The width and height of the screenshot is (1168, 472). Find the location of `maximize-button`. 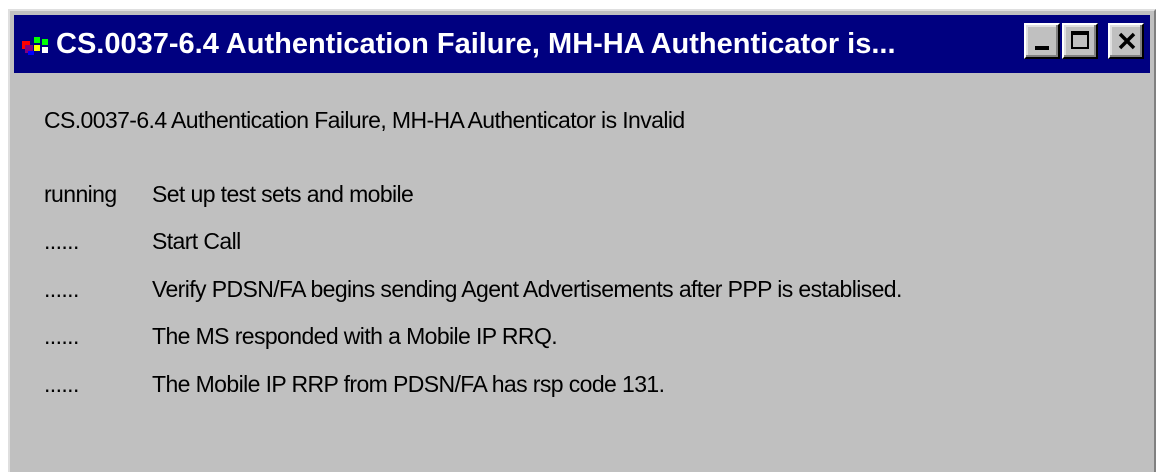

maximize-button is located at coordinates (1080, 41).